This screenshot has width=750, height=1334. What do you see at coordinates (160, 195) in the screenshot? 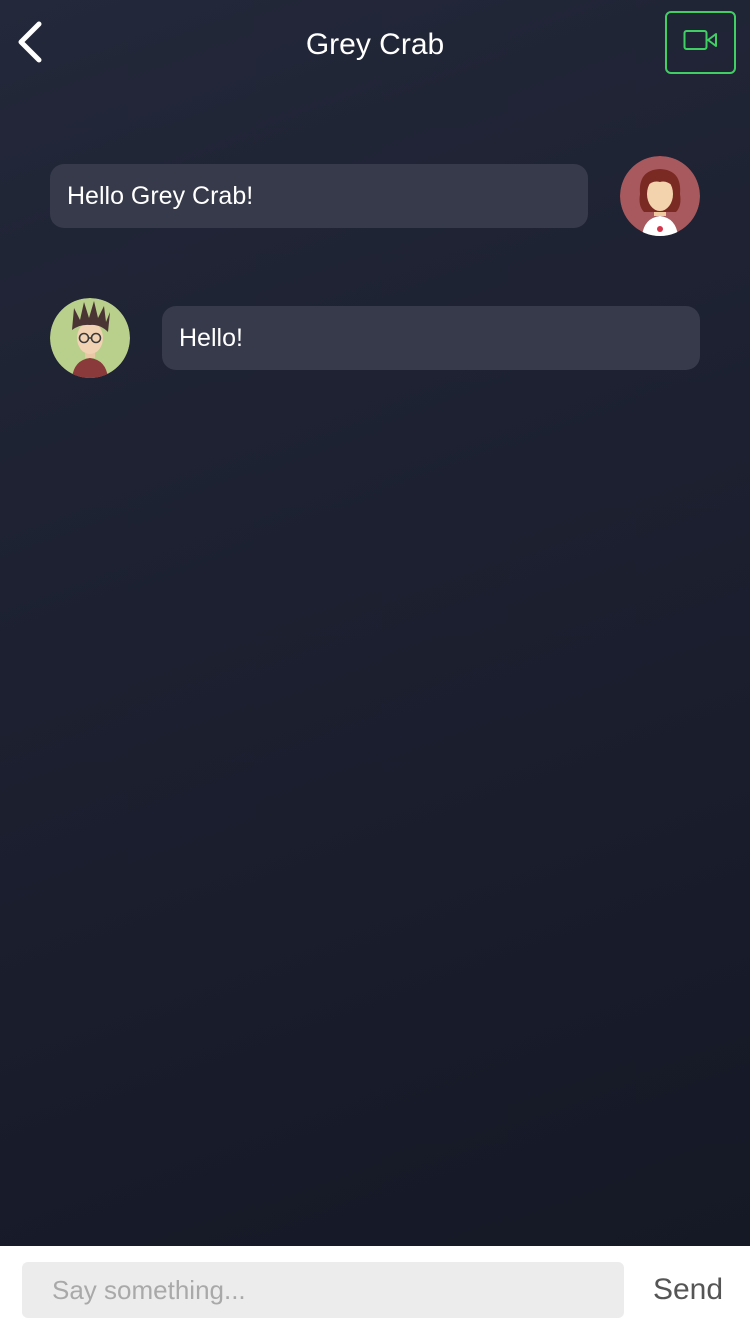
I see `message-text: Hello Grey Crab!` at bounding box center [160, 195].